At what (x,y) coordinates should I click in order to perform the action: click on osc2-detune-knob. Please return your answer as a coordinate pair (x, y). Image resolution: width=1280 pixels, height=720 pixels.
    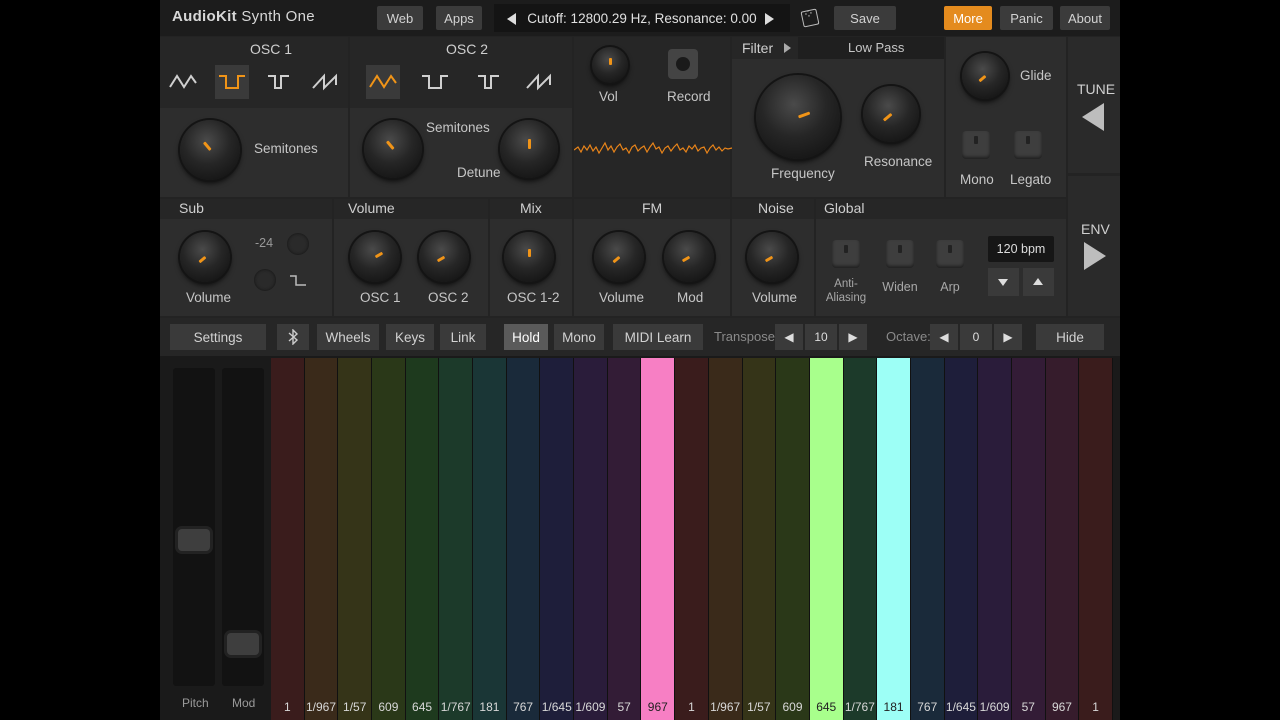
    Looking at the image, I should click on (529, 149).